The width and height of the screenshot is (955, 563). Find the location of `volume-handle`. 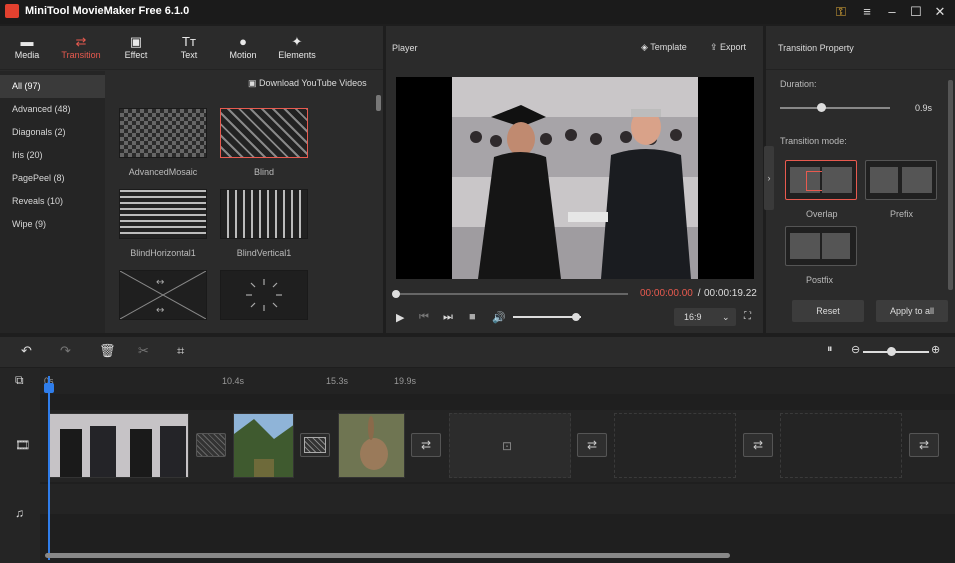

volume-handle is located at coordinates (575, 317).